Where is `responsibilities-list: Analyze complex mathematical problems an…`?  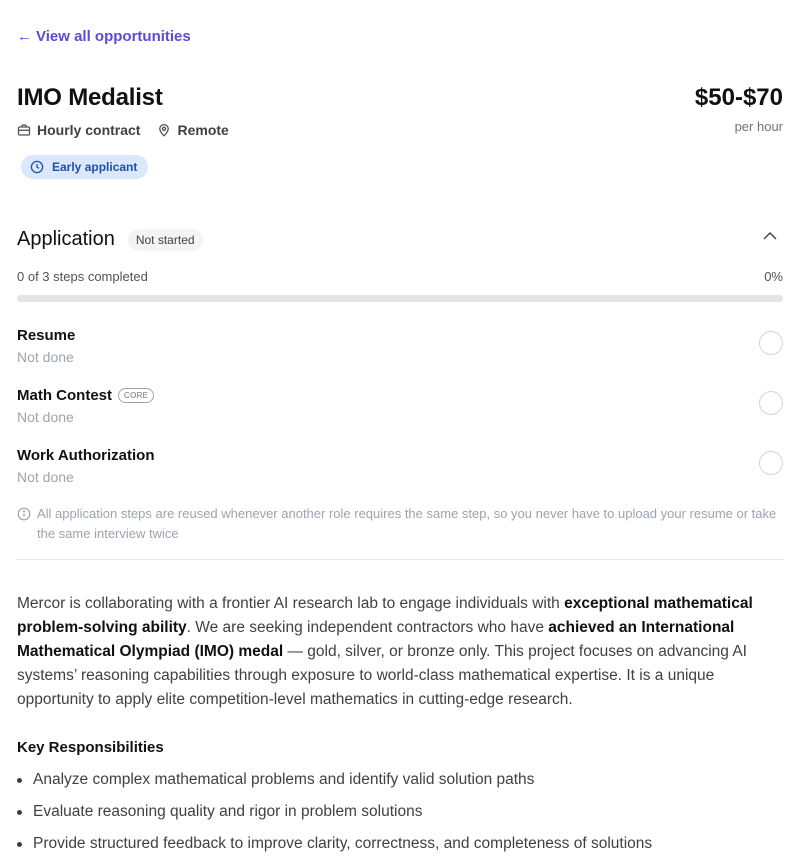
responsibilities-list: Analyze complex mathematical problems an… is located at coordinates (400, 813).